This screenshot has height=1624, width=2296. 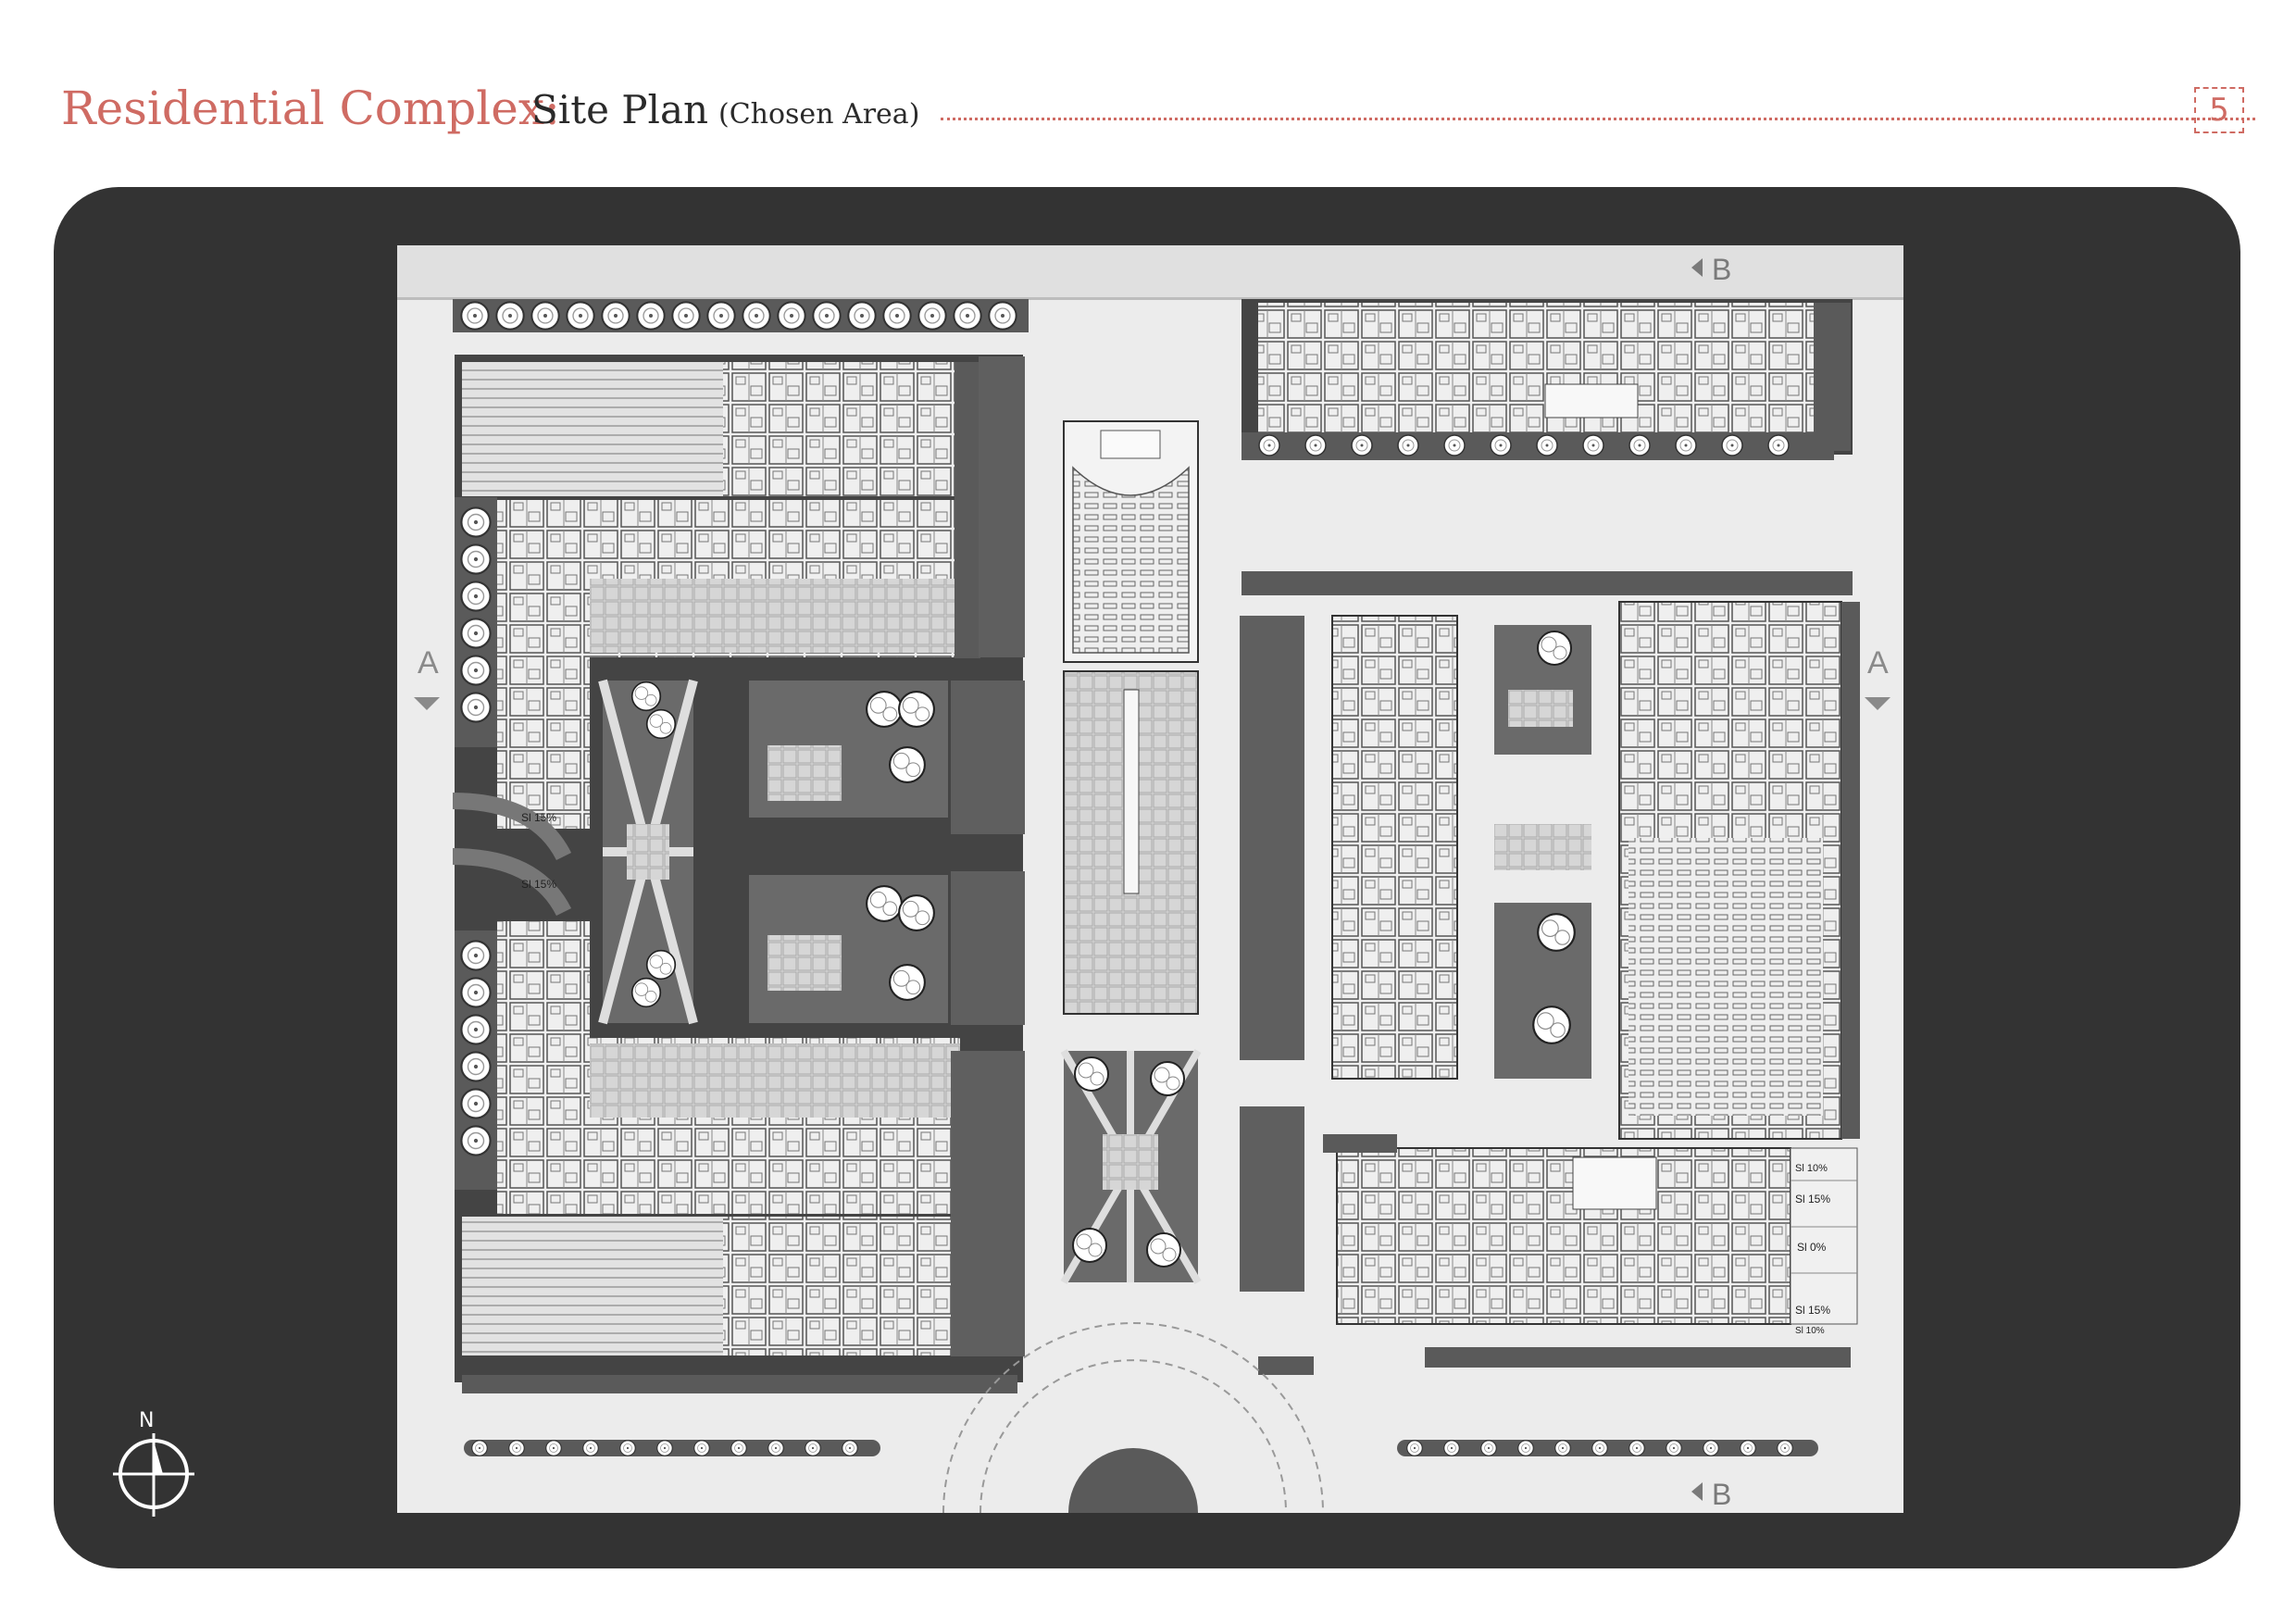 What do you see at coordinates (620, 109) in the screenshot?
I see `page-subtitle: Site Plan` at bounding box center [620, 109].